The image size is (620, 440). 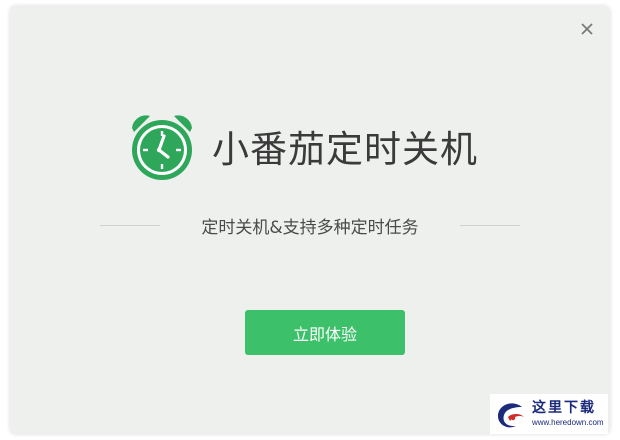 I want to click on subtitle-row: 定时关机&支持多种定时任务, so click(x=310, y=225).